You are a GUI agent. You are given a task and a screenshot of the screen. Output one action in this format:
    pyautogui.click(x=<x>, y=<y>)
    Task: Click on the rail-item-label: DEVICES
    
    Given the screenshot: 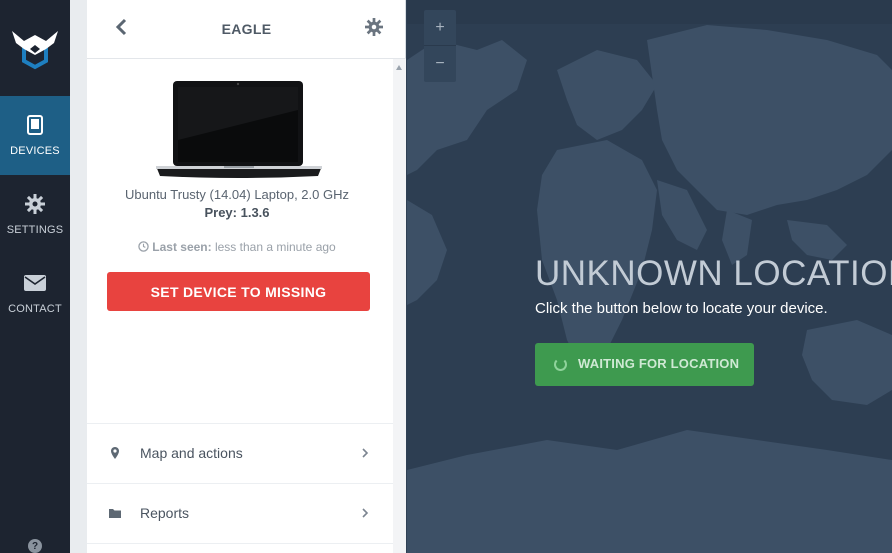 What is the action you would take?
    pyautogui.click(x=35, y=151)
    